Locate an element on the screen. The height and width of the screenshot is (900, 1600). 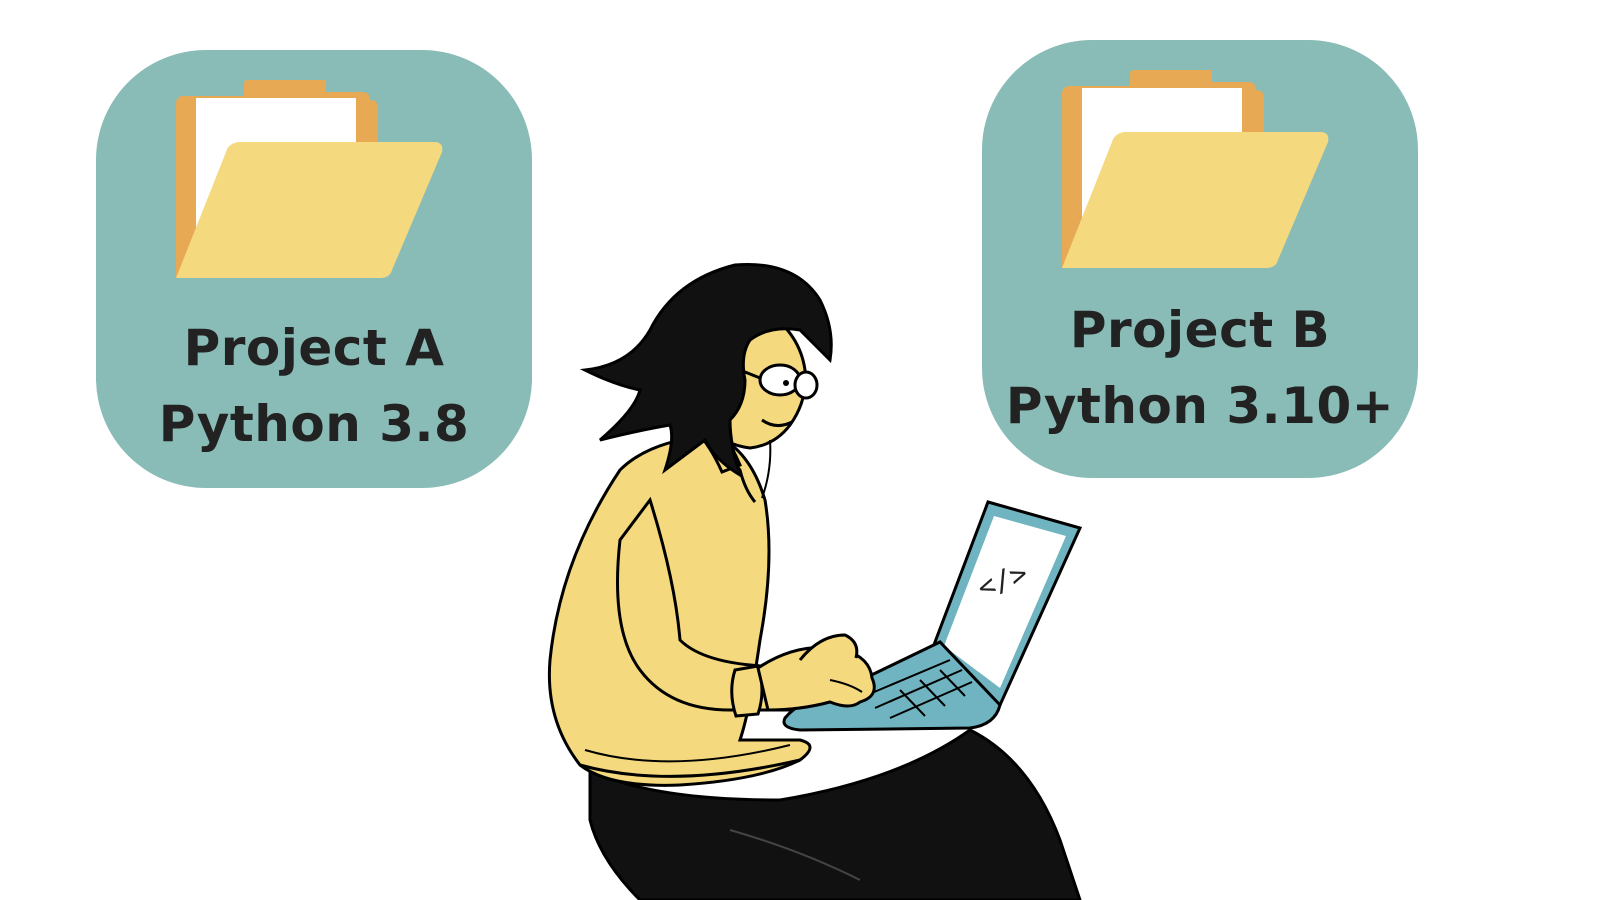
project-a-name: Project A is located at coordinates (314, 348).